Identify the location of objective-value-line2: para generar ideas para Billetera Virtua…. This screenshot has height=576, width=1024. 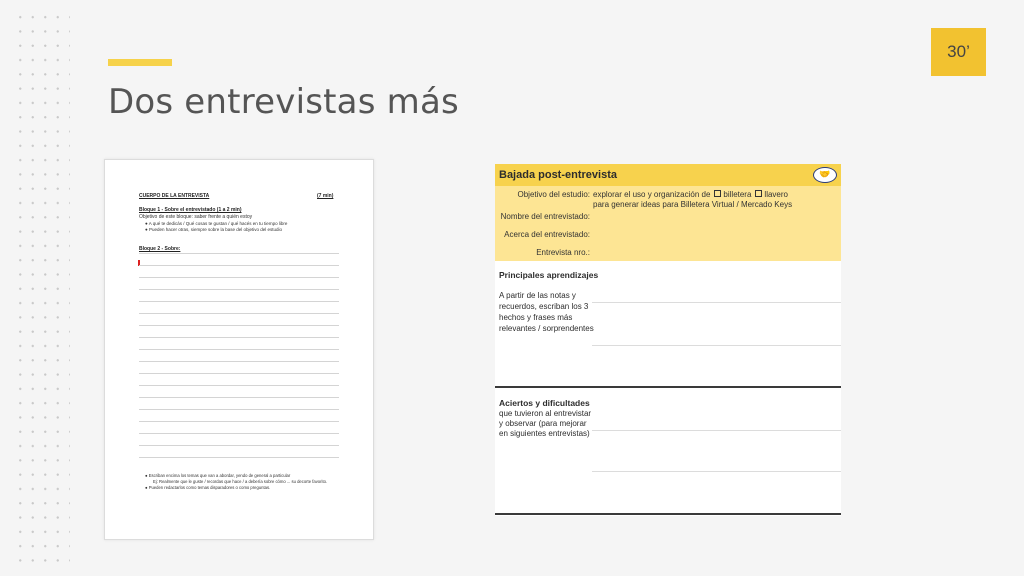
(693, 204).